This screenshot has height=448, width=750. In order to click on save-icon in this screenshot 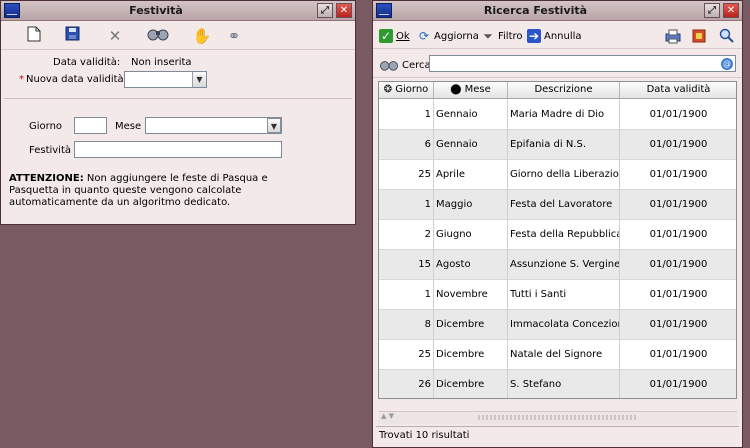, I will do `click(72, 36)`.